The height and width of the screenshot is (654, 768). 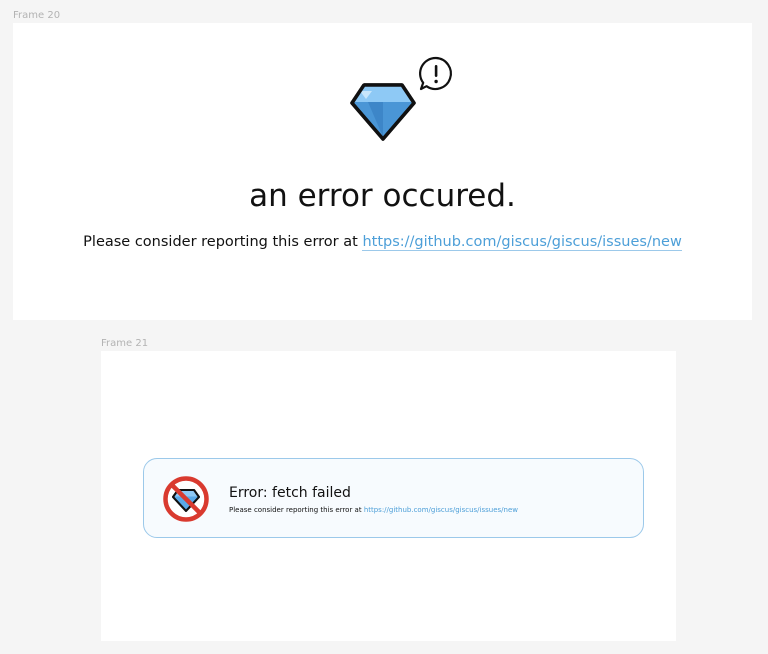 What do you see at coordinates (382, 196) in the screenshot?
I see `error-title: an error occured.` at bounding box center [382, 196].